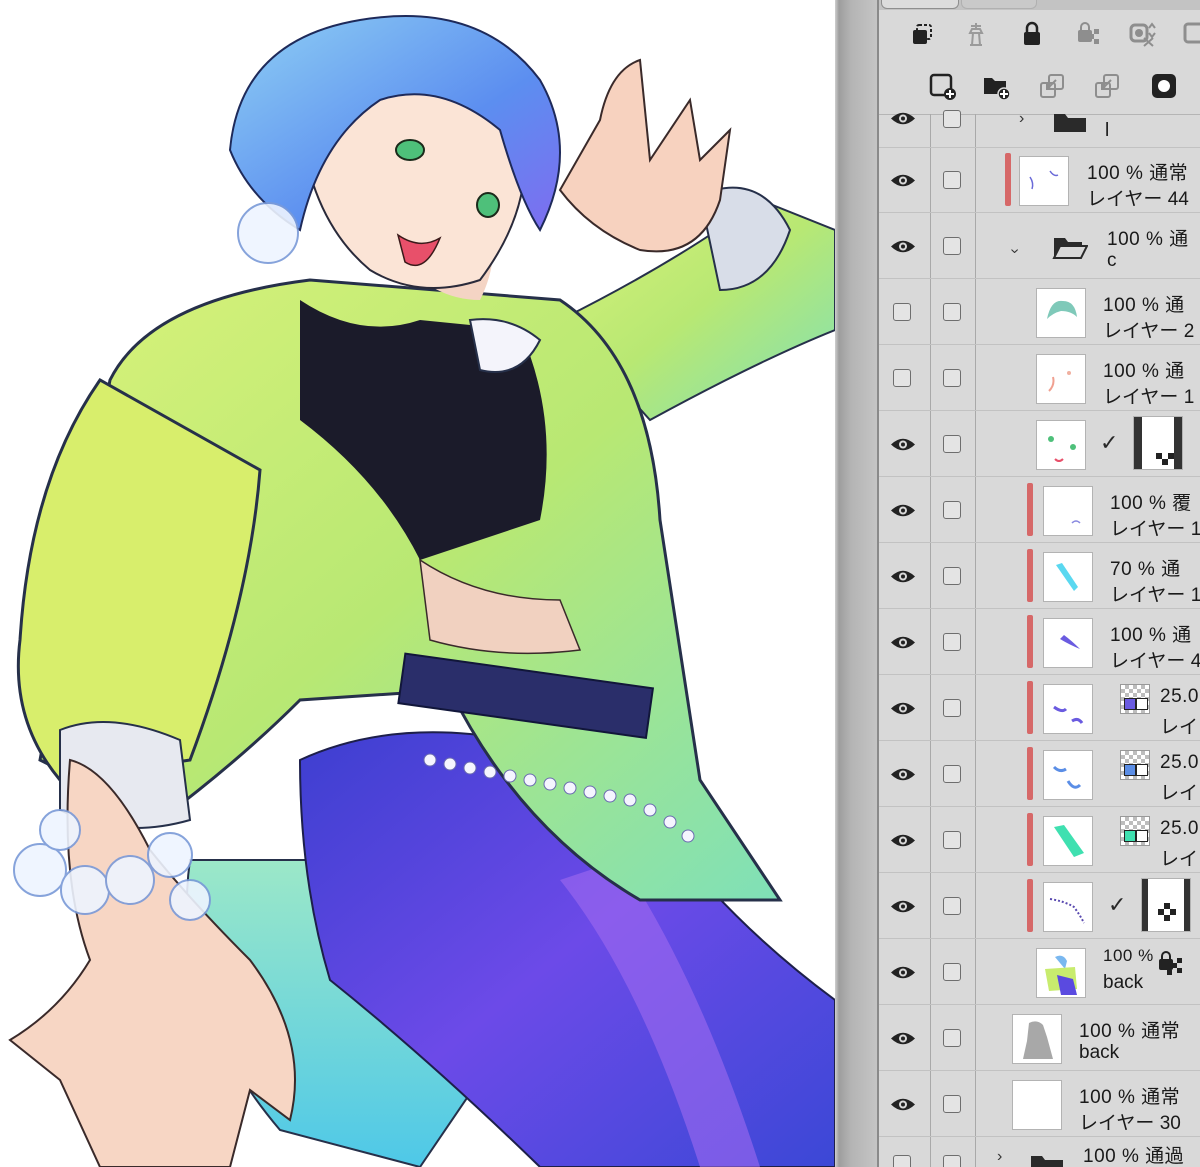 This screenshot has width=1200, height=1167. Describe the element at coordinates (1039, 378) in the screenshot. I see `layer-row-1: 100 % 通 レイヤー 1` at that location.